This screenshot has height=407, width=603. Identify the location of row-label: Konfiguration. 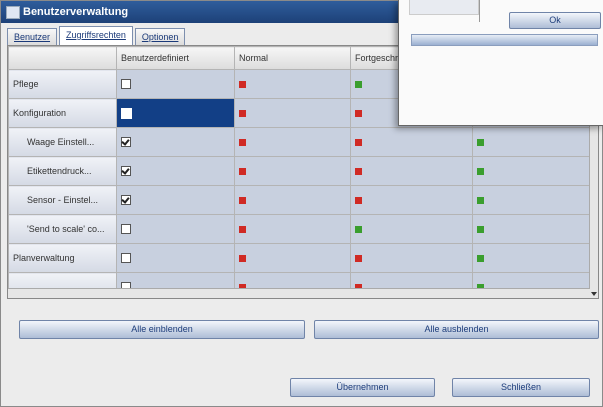
(62, 113).